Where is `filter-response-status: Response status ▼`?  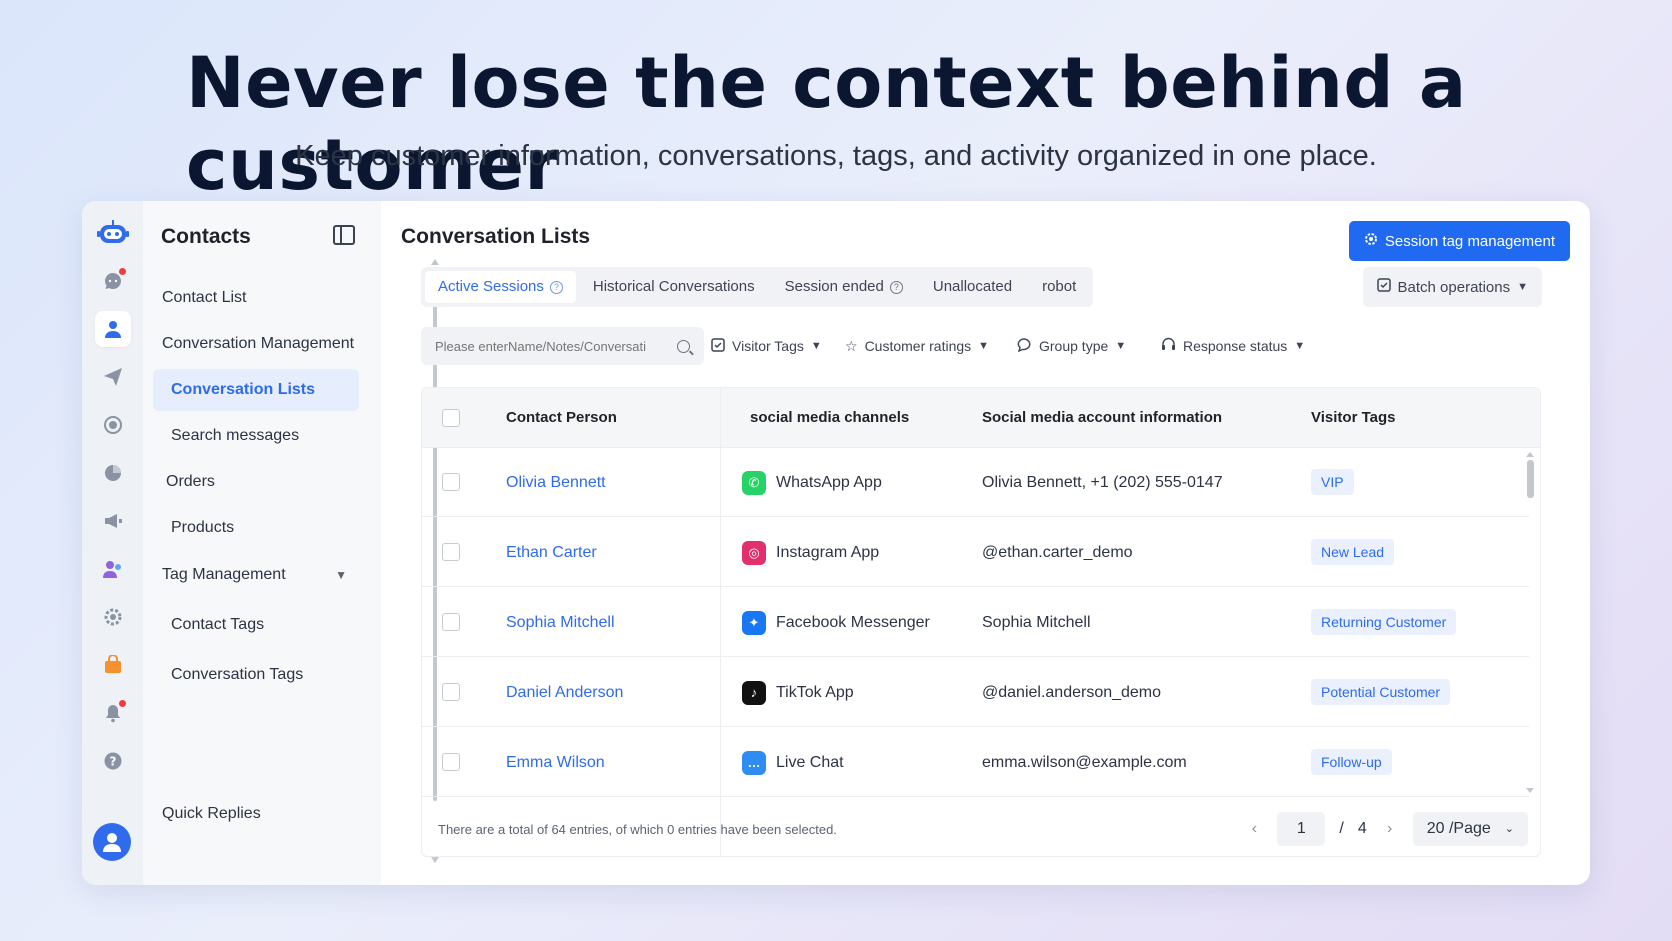 filter-response-status: Response status ▼ is located at coordinates (1233, 346).